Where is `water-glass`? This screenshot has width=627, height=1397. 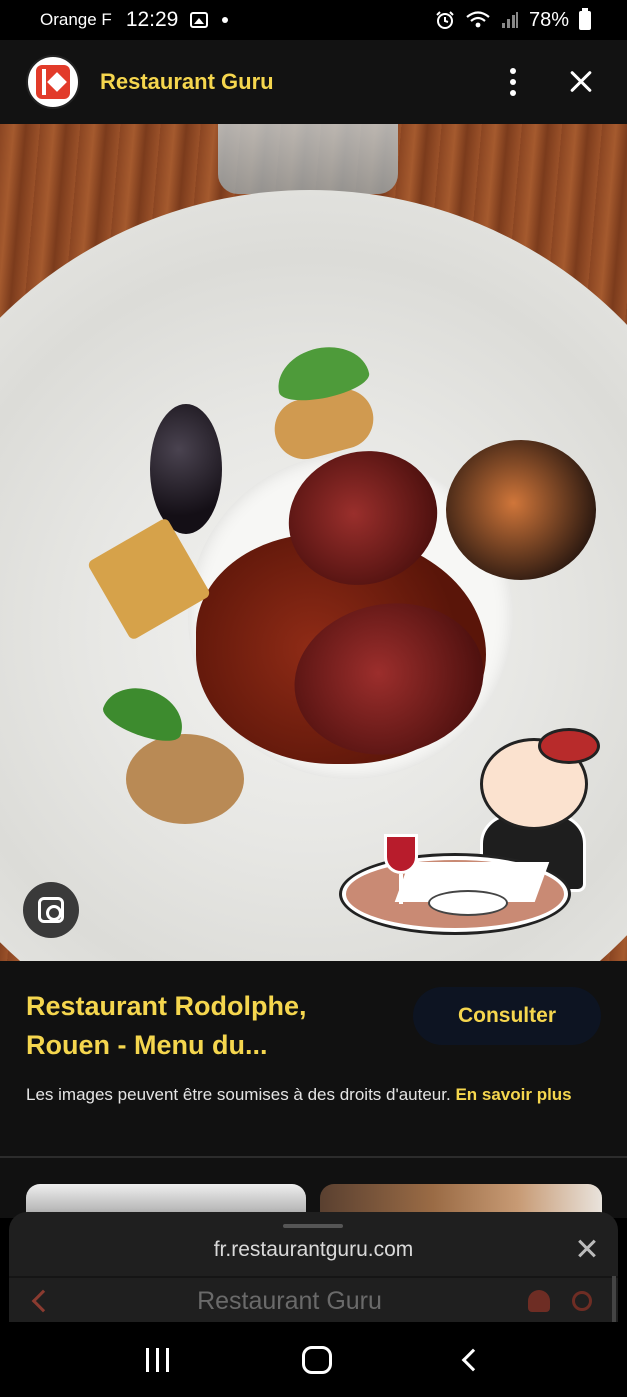
water-glass is located at coordinates (308, 159).